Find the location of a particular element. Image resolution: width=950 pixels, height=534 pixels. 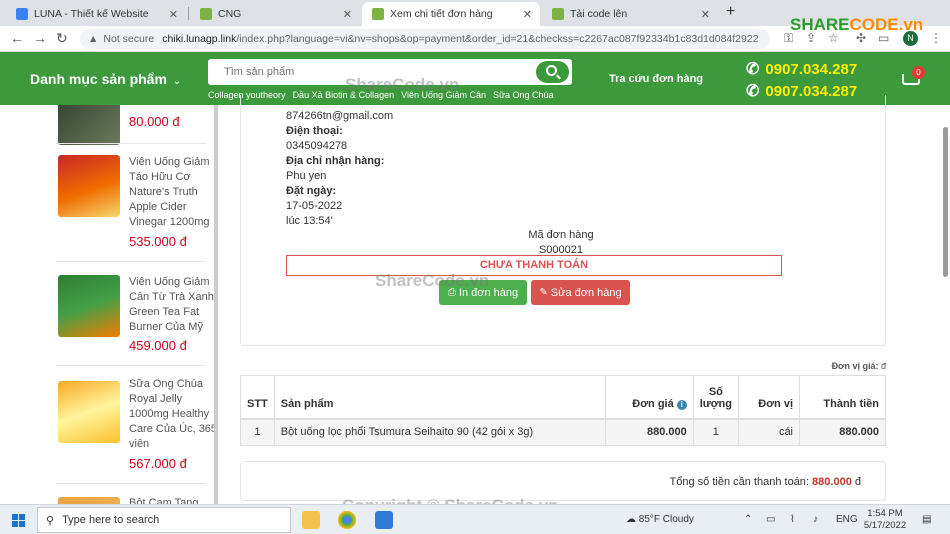

cart-count-badge: 0 is located at coordinates (918, 72).